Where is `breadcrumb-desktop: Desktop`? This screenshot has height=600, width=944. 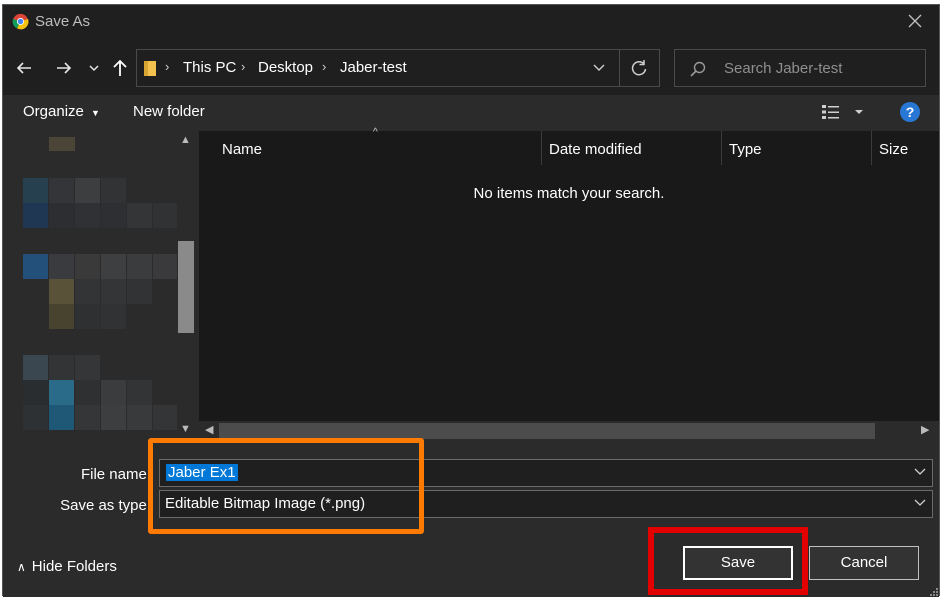 breadcrumb-desktop: Desktop is located at coordinates (285, 67).